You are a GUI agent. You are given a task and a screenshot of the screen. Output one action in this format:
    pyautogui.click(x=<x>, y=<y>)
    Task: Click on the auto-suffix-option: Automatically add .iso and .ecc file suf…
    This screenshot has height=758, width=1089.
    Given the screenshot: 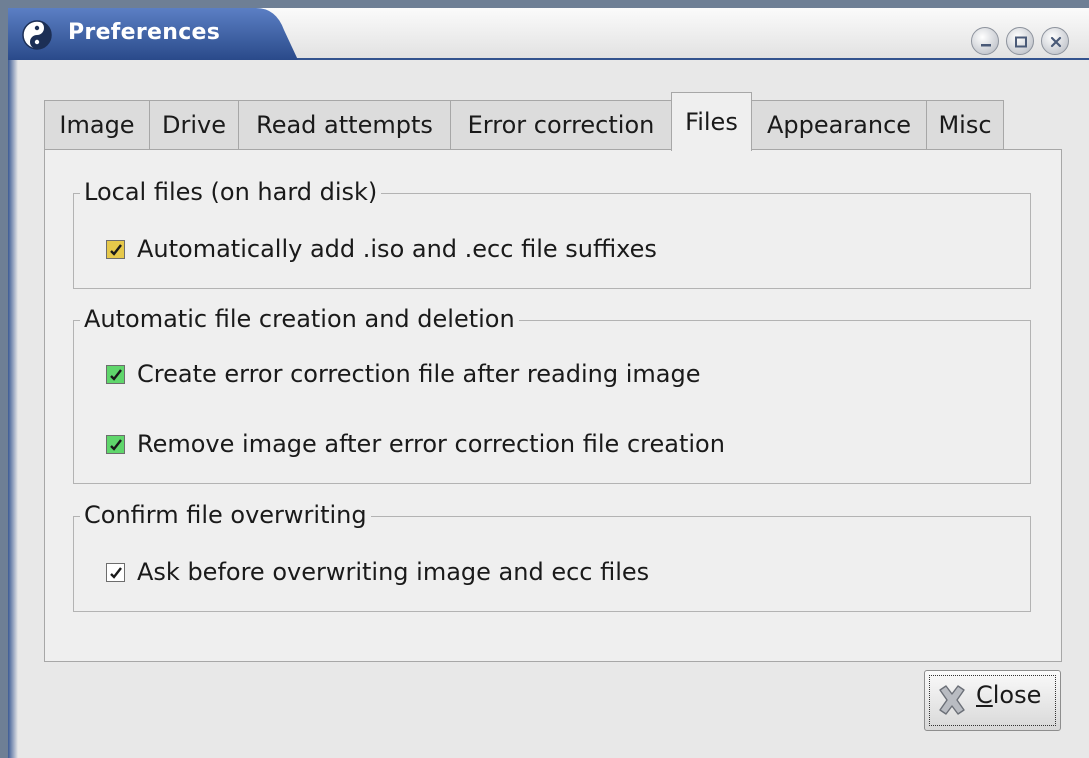 What is the action you would take?
    pyautogui.click(x=381, y=249)
    